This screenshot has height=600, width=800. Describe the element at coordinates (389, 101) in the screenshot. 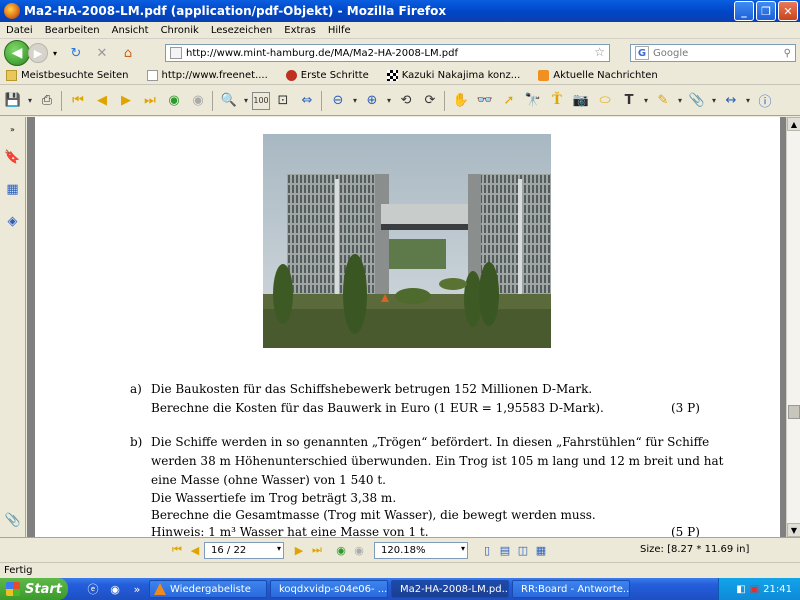

I see `zoom-in-dropdown-icon: ▾` at that location.